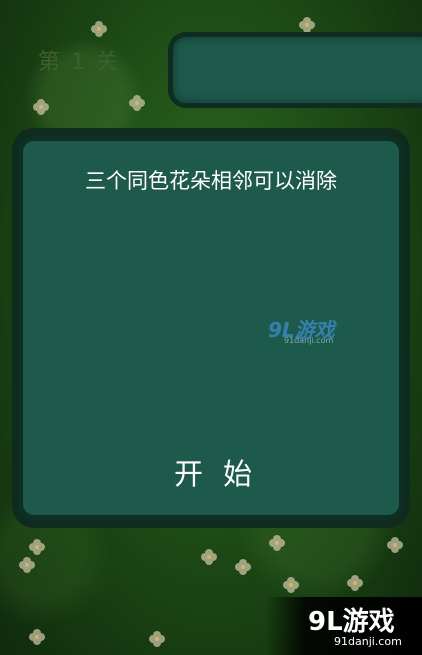 The image size is (422, 655). I want to click on corner-watermark: 9L游戏 91danji.com, so click(344, 626).